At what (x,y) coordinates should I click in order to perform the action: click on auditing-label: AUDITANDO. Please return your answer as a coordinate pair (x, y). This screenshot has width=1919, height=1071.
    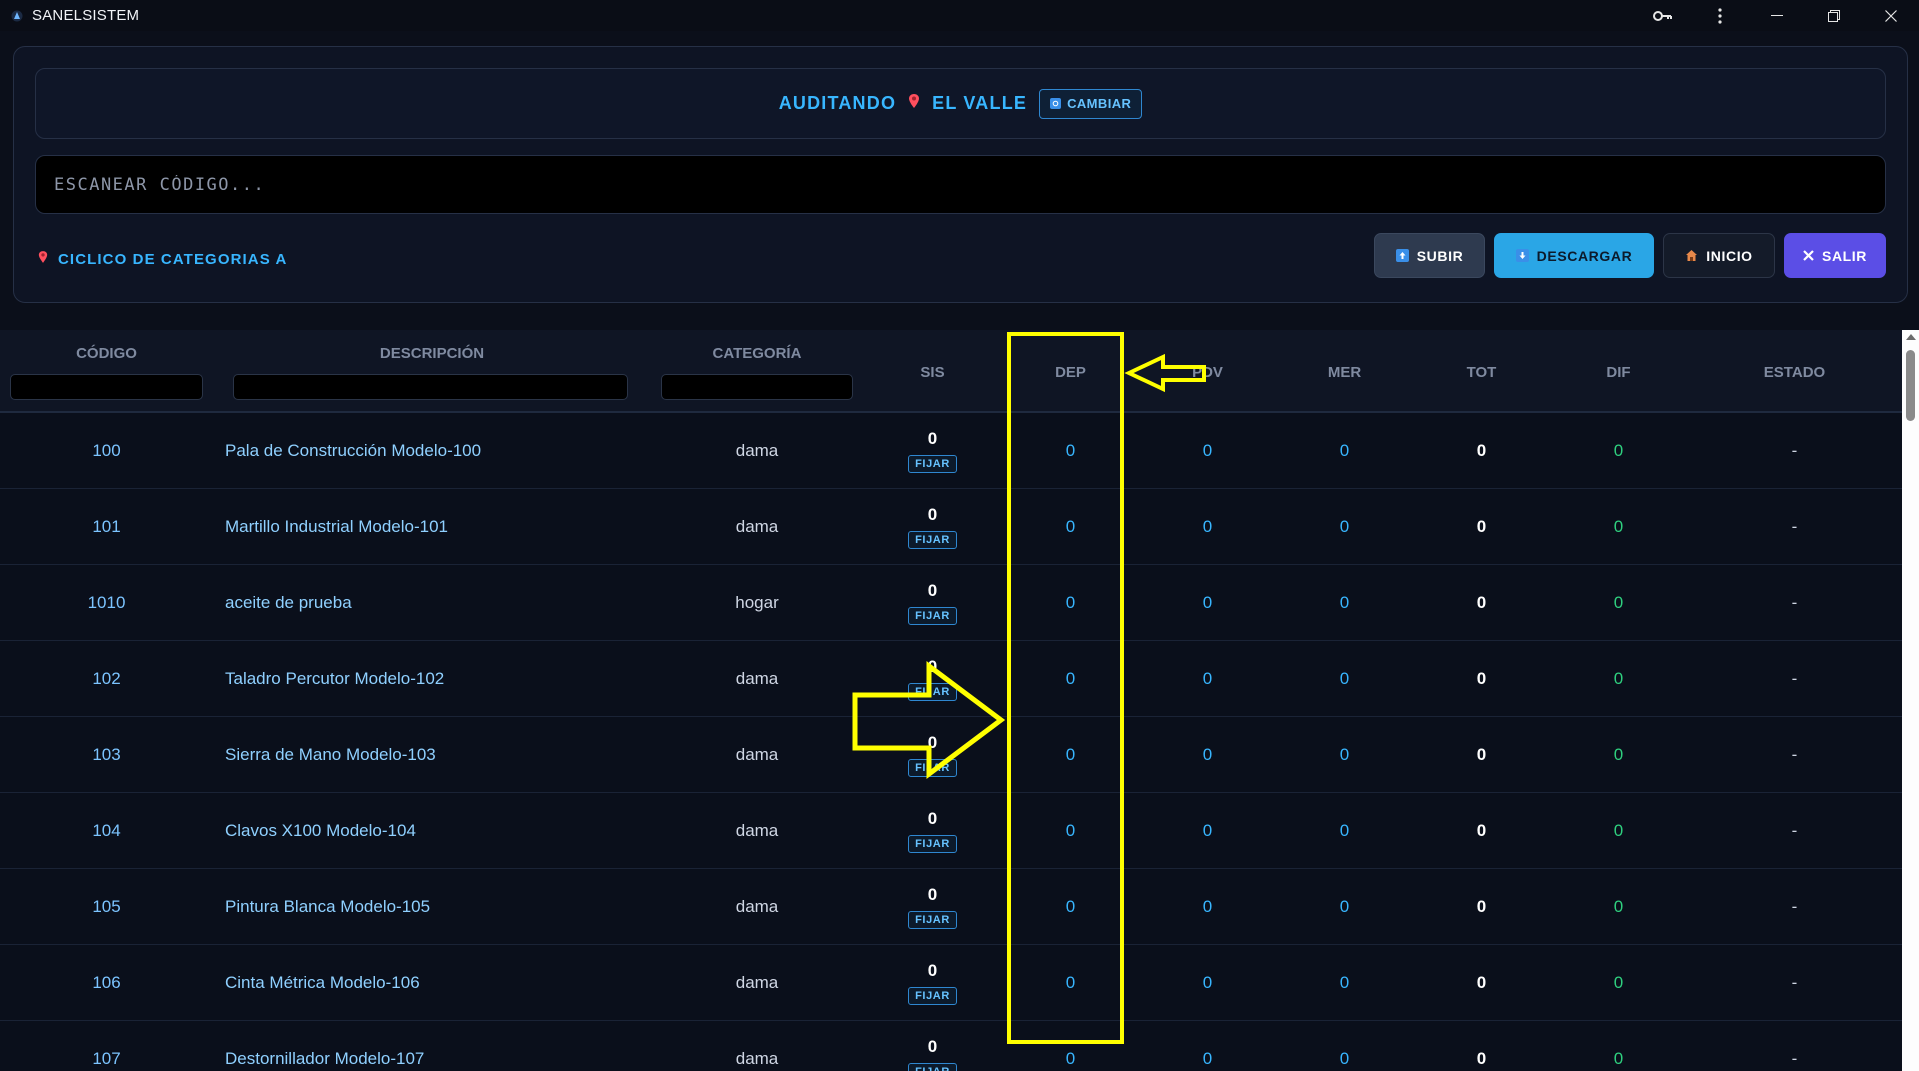
    Looking at the image, I should click on (837, 103).